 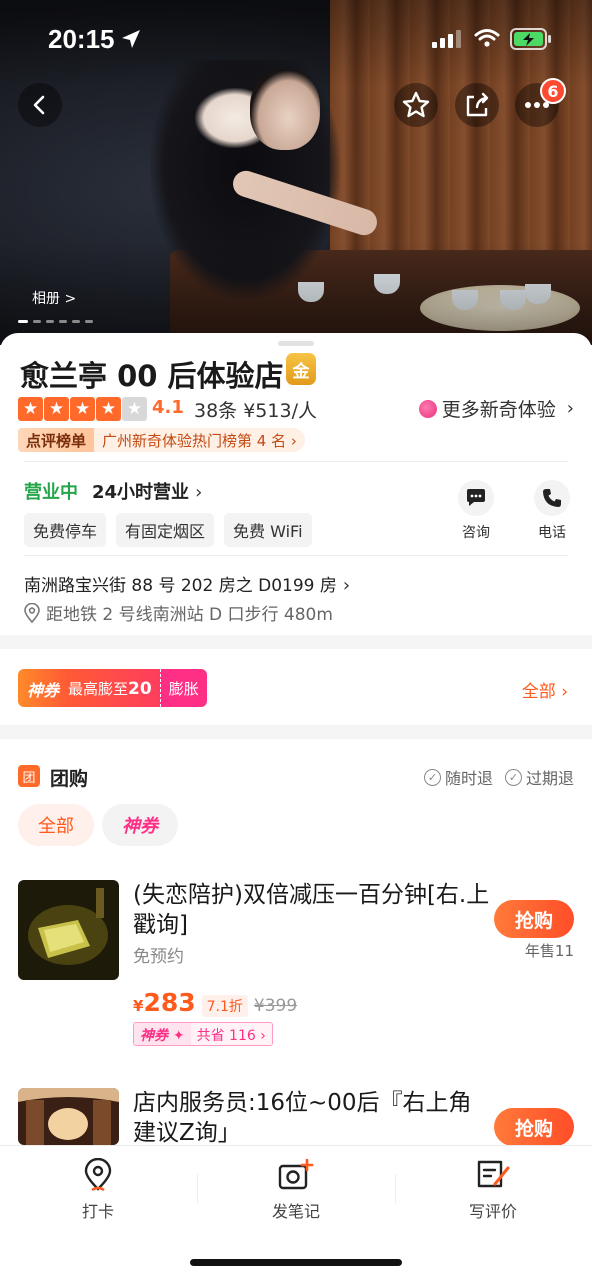 I want to click on reviews-and-price: 38条 ¥513/人, so click(x=255, y=409).